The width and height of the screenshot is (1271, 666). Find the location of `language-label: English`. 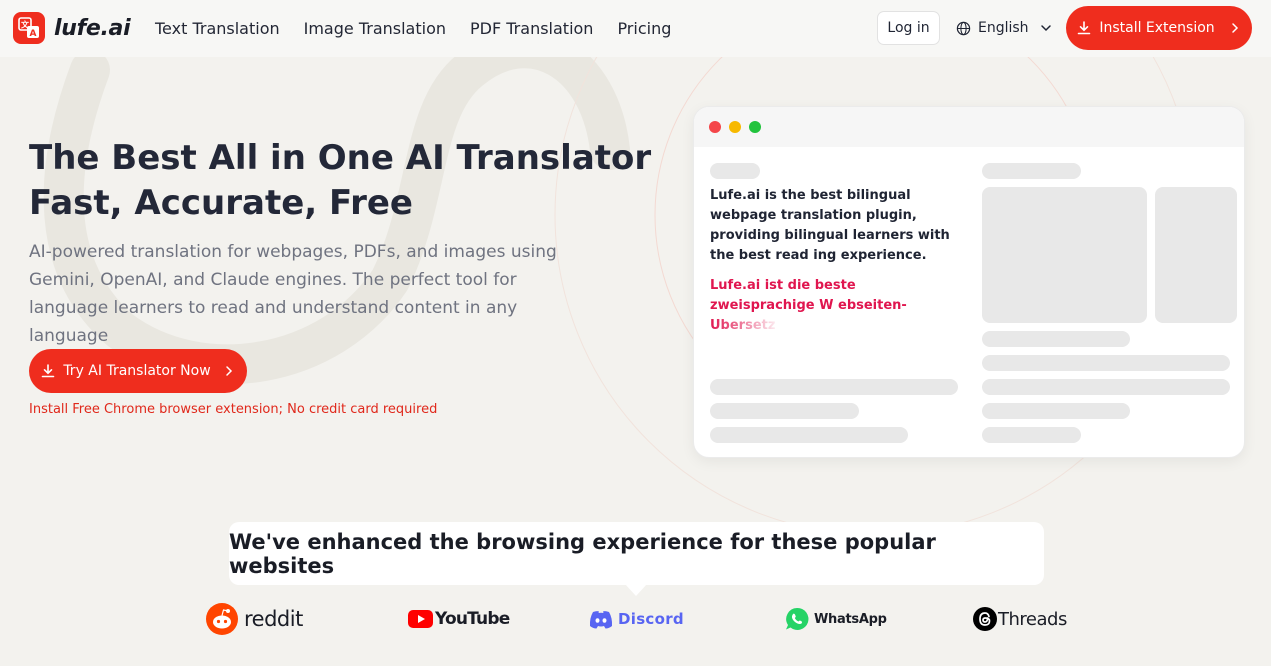

language-label: English is located at coordinates (1003, 28).